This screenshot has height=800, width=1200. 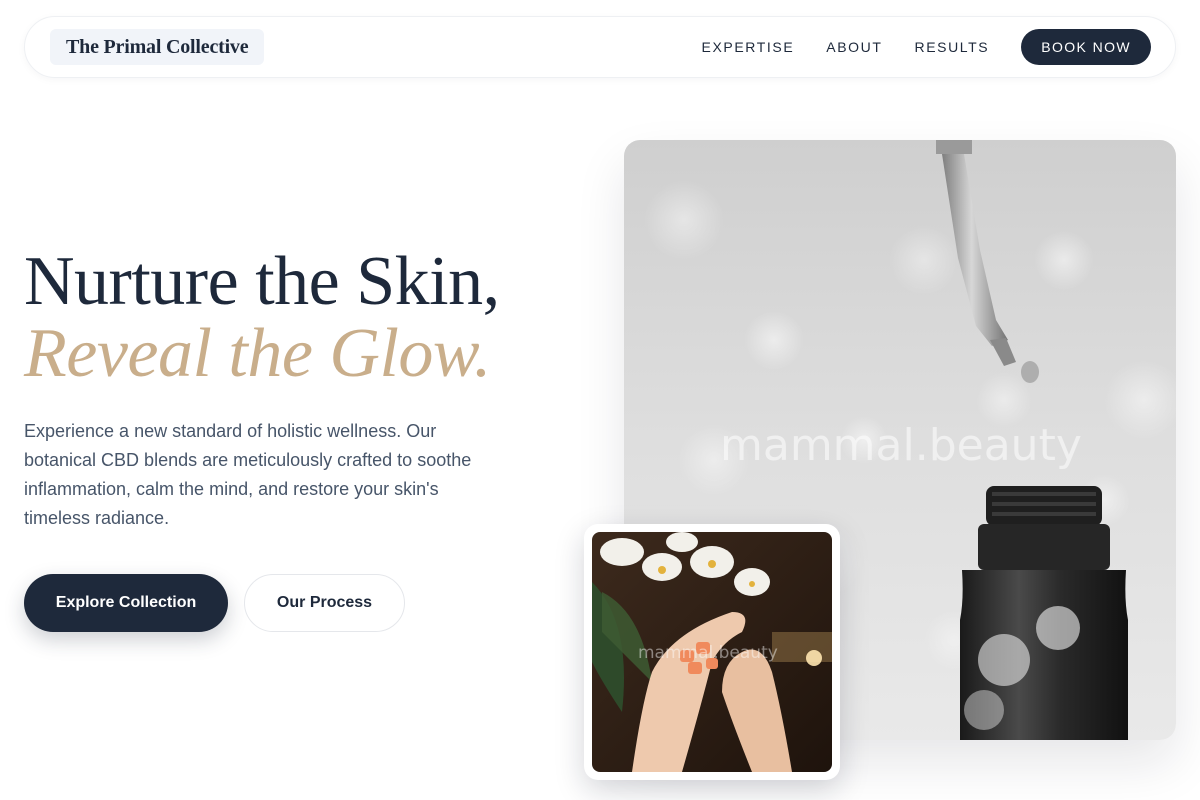 I want to click on hero-title-line1: Nurture the Skin,, so click(x=262, y=281).